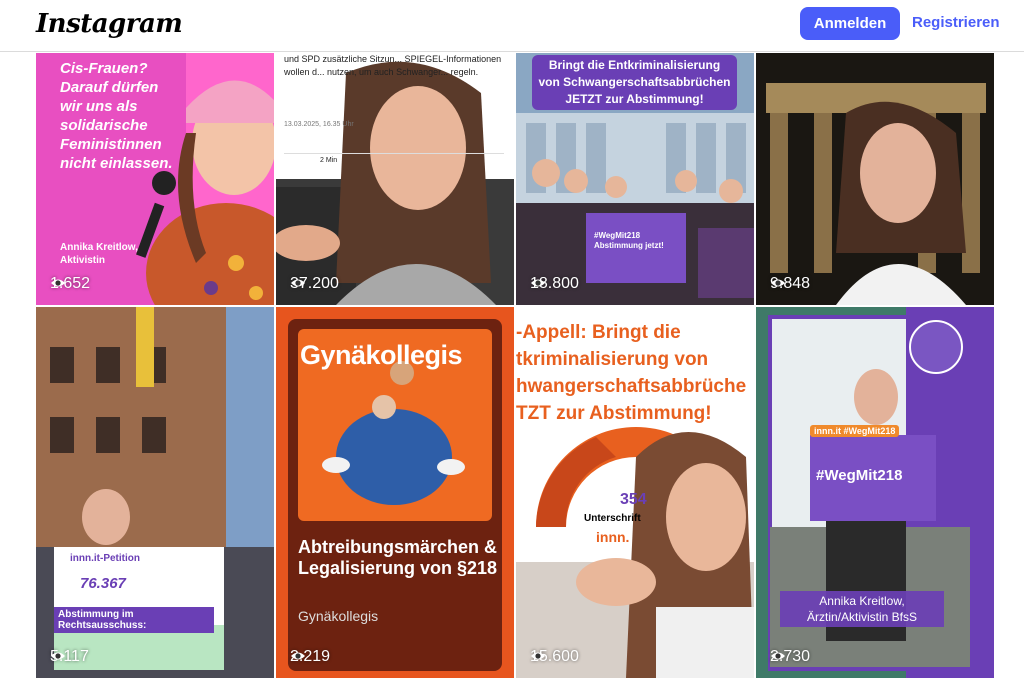  Describe the element at coordinates (103, 583) in the screenshot. I see `petition-number: 76.367` at that location.